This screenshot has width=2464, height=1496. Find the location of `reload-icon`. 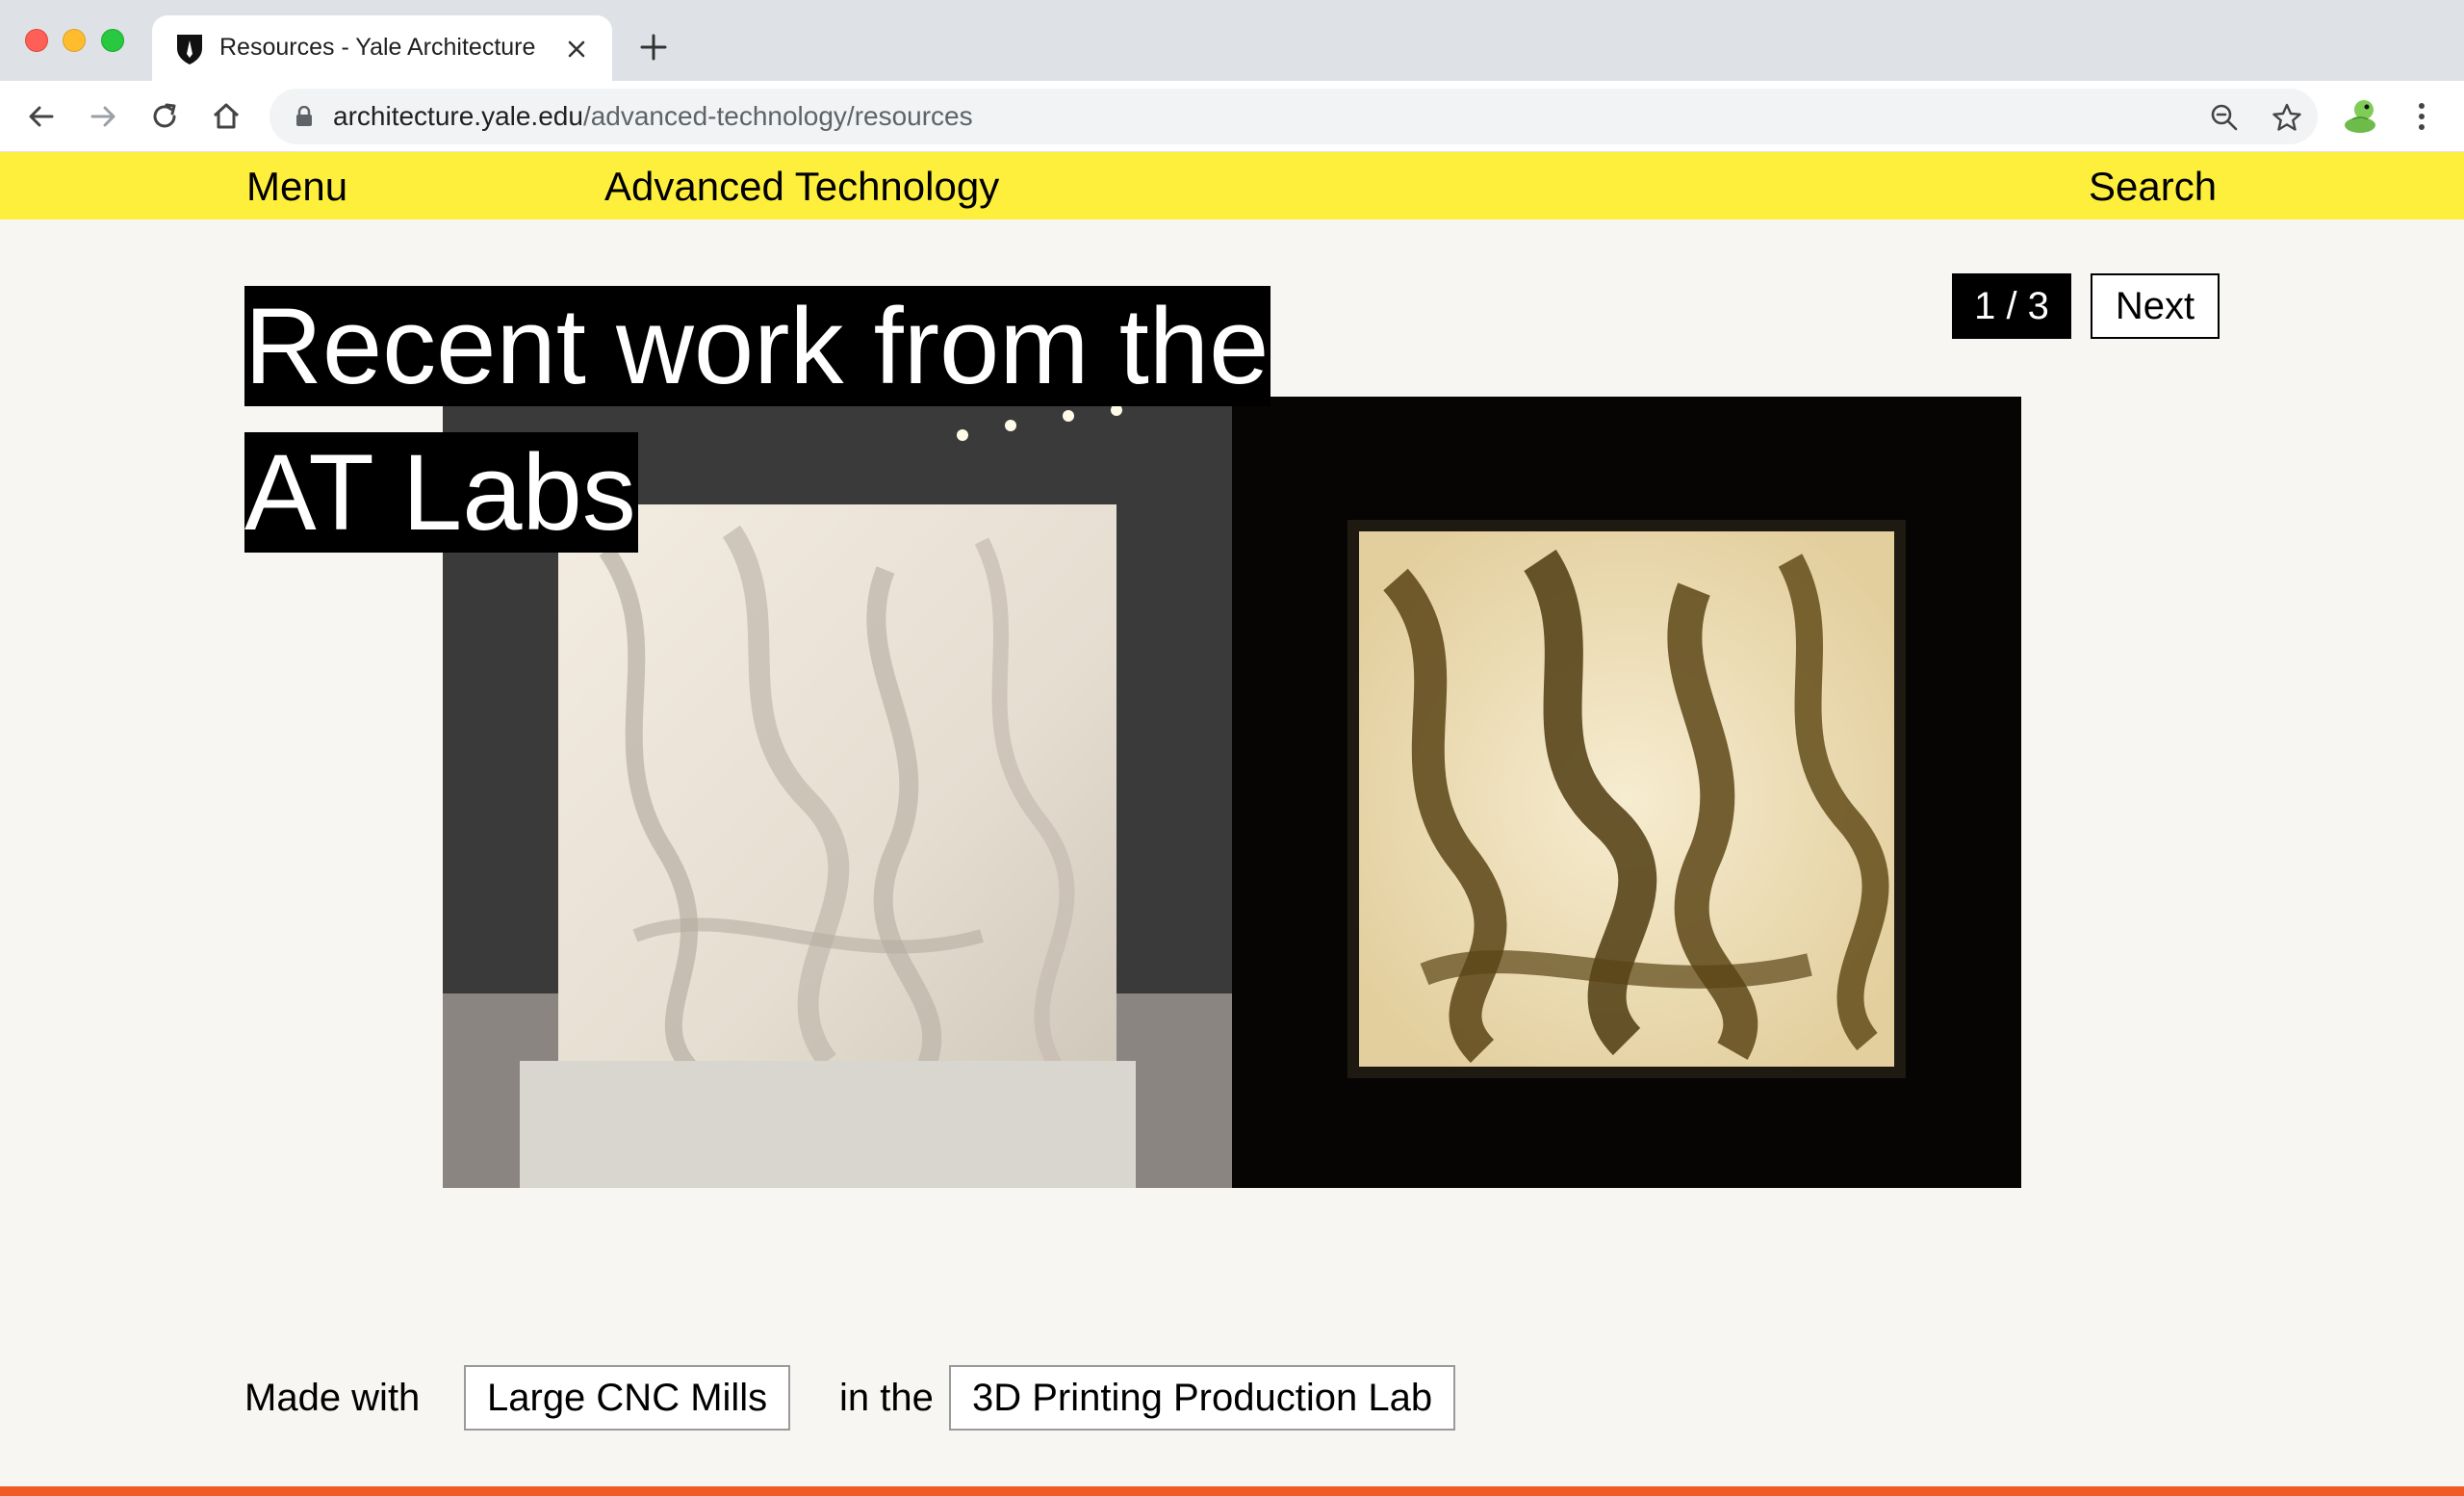

reload-icon is located at coordinates (164, 116).